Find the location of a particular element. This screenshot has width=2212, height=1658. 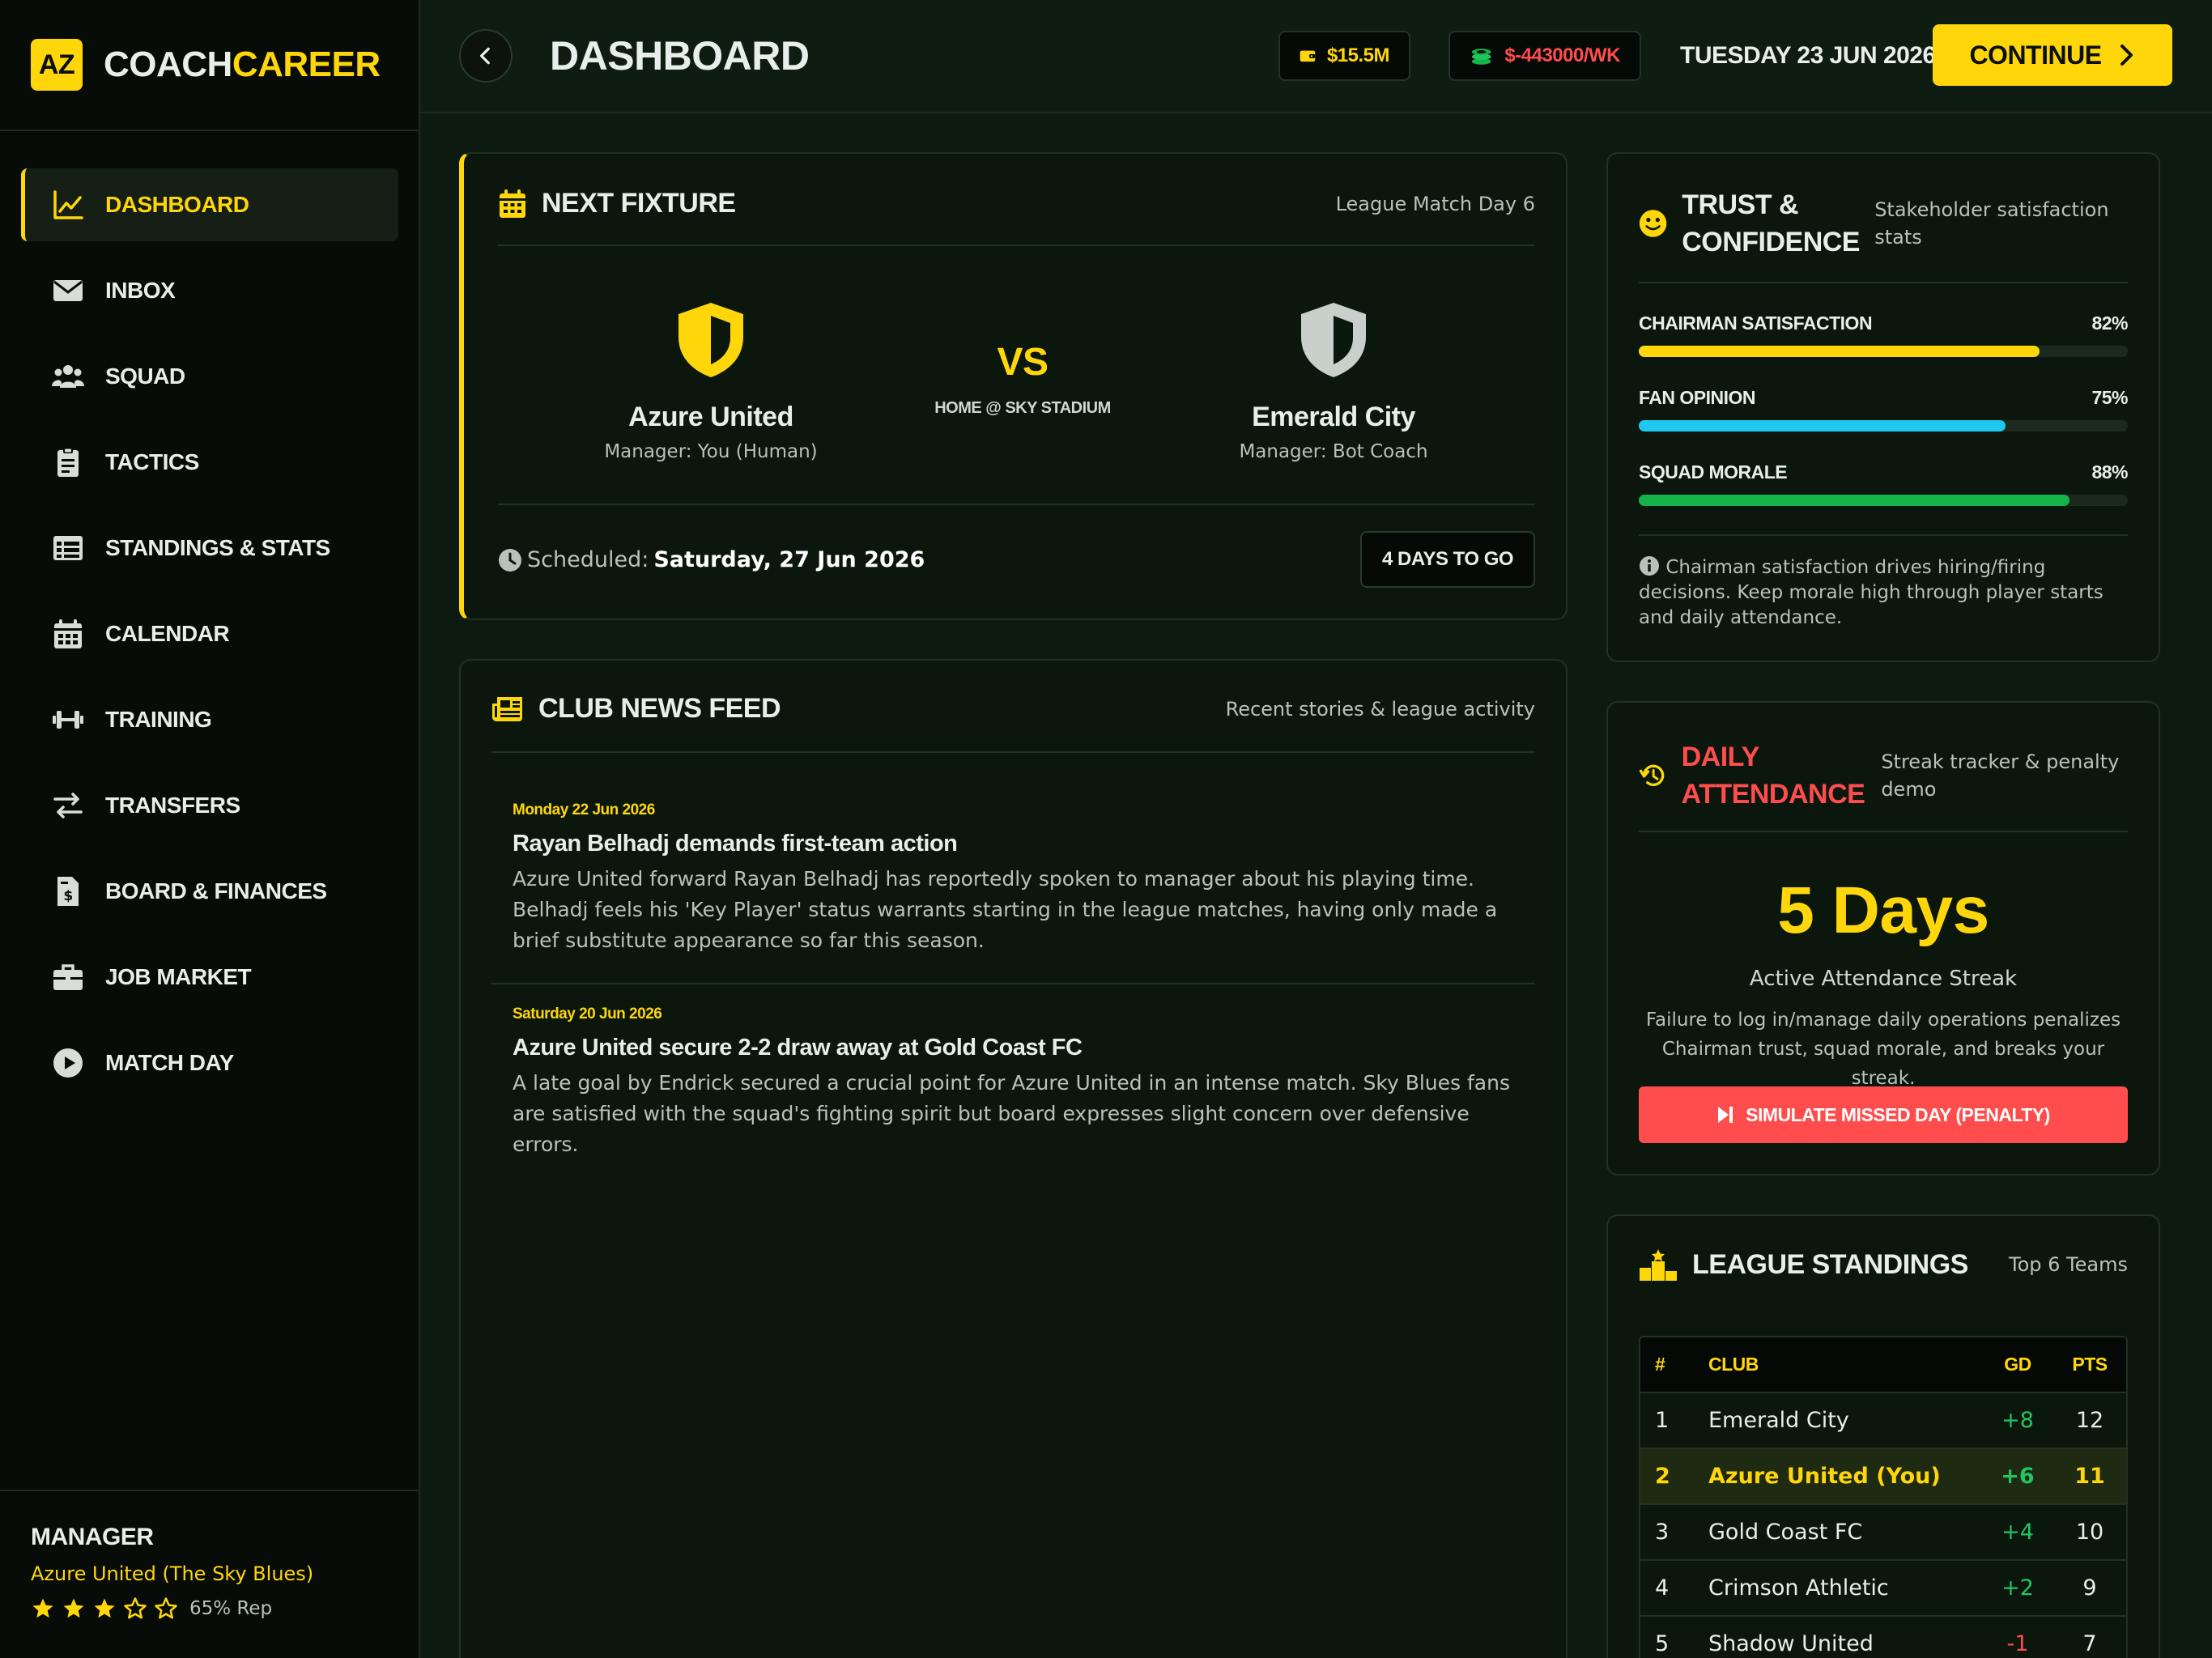

home-team: Azure United Manager: You (Human) is located at coordinates (711, 381).